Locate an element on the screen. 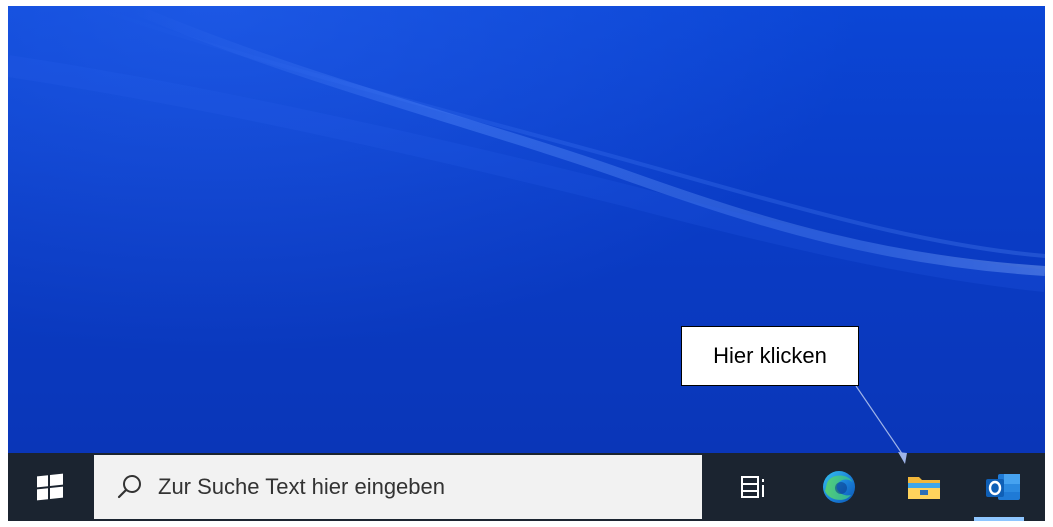 The height and width of the screenshot is (527, 1053). outlook-icon is located at coordinates (1003, 487).